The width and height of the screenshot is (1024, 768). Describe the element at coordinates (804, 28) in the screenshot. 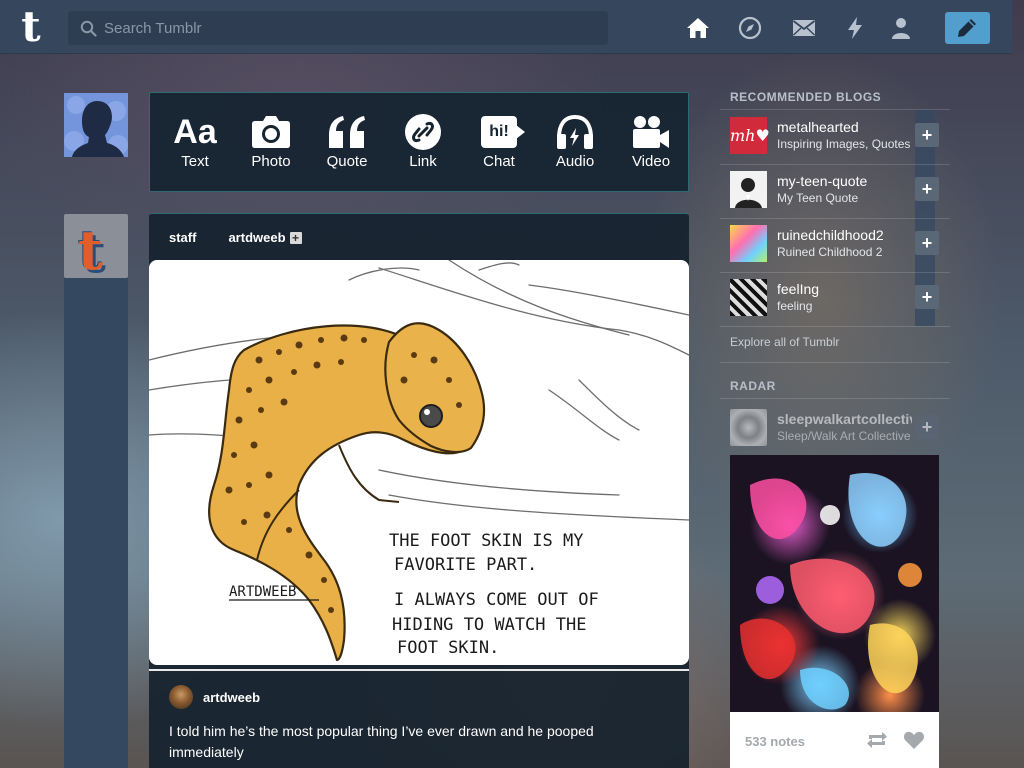

I see `inbox-icon` at that location.